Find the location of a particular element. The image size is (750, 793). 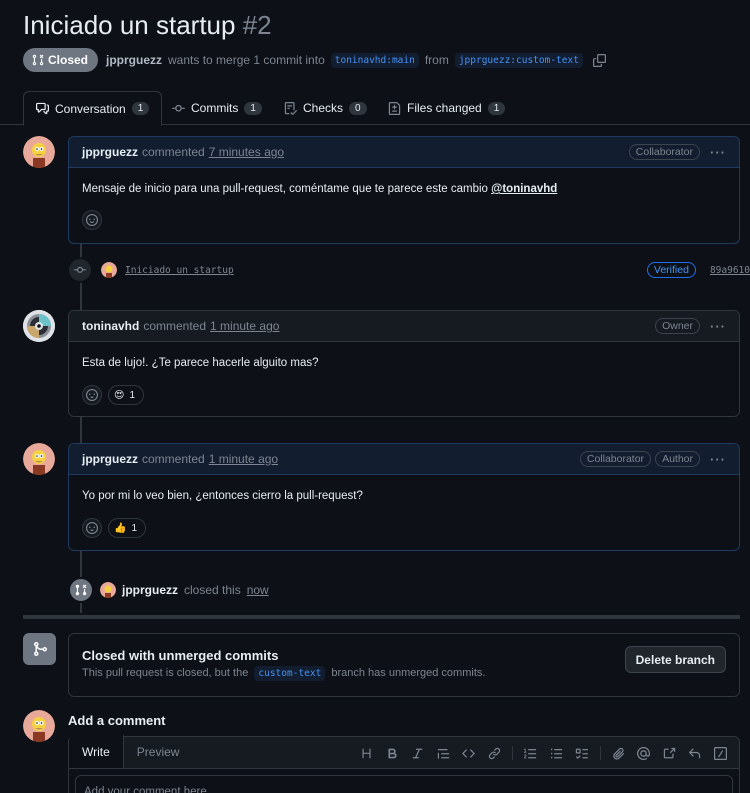

tab-preview: Preview is located at coordinates (158, 752).